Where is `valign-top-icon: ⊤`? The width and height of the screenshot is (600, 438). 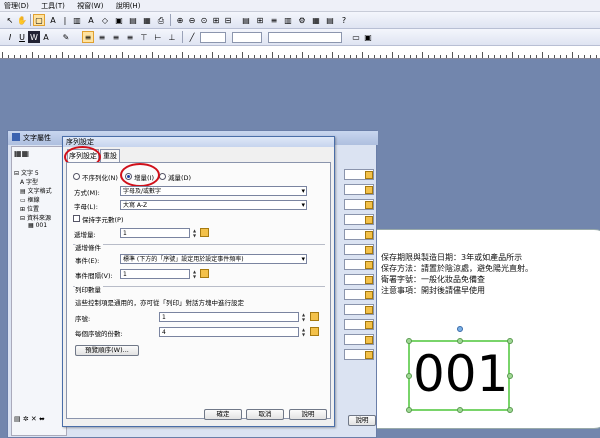
valign-top-icon: ⊤ is located at coordinates (144, 37).